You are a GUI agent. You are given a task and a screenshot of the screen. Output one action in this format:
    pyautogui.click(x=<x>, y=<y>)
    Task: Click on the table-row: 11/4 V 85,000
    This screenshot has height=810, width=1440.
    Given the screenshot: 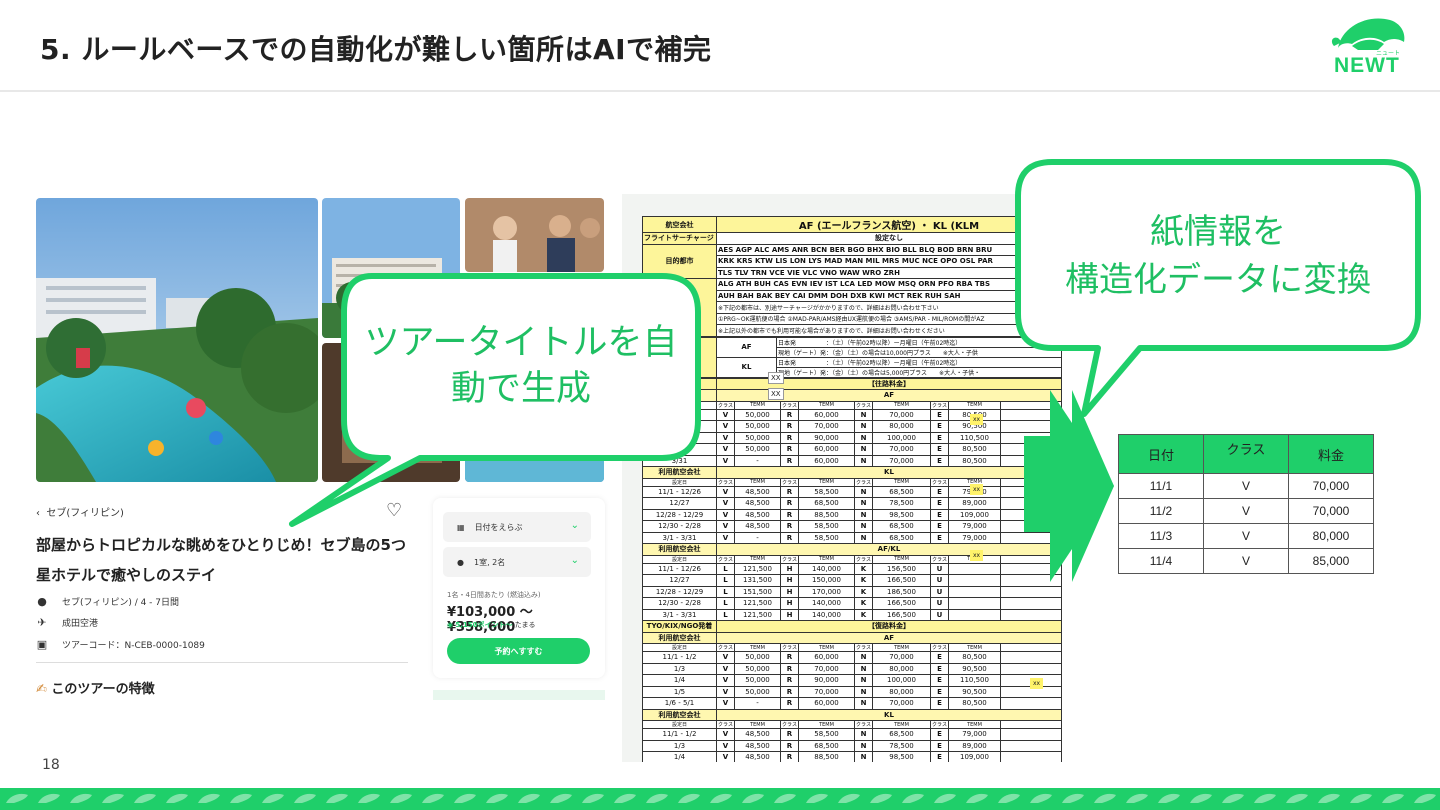 What is the action you would take?
    pyautogui.click(x=1246, y=561)
    